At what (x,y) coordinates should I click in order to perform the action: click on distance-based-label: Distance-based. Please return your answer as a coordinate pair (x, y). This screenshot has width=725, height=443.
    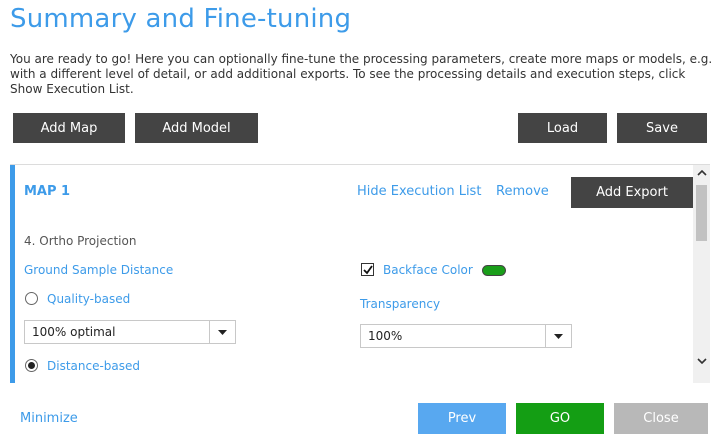
    Looking at the image, I should click on (93, 366).